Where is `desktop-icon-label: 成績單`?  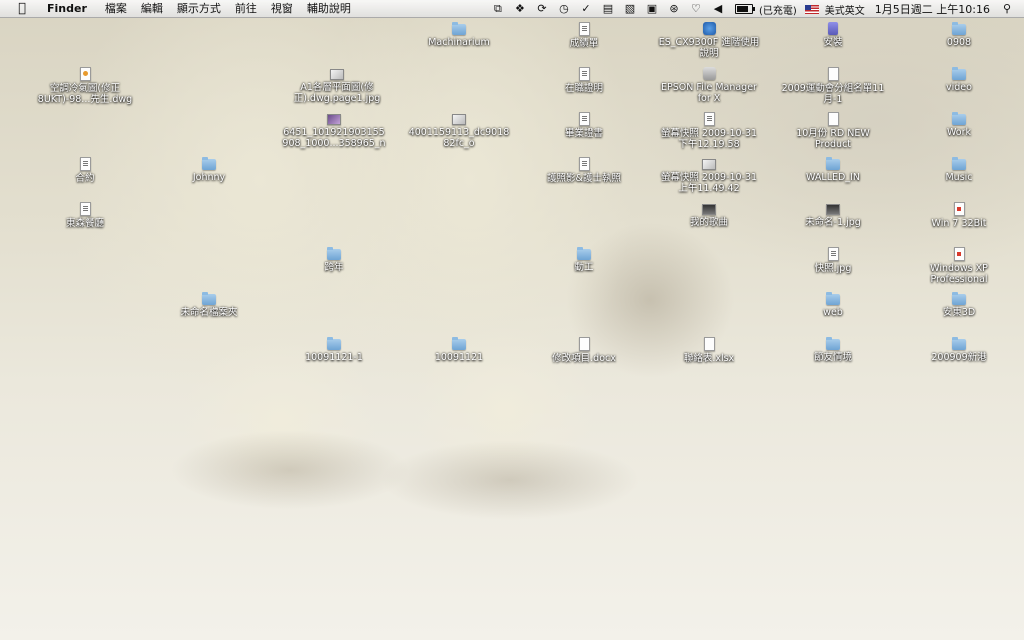
desktop-icon-label: 成績單 is located at coordinates (584, 43).